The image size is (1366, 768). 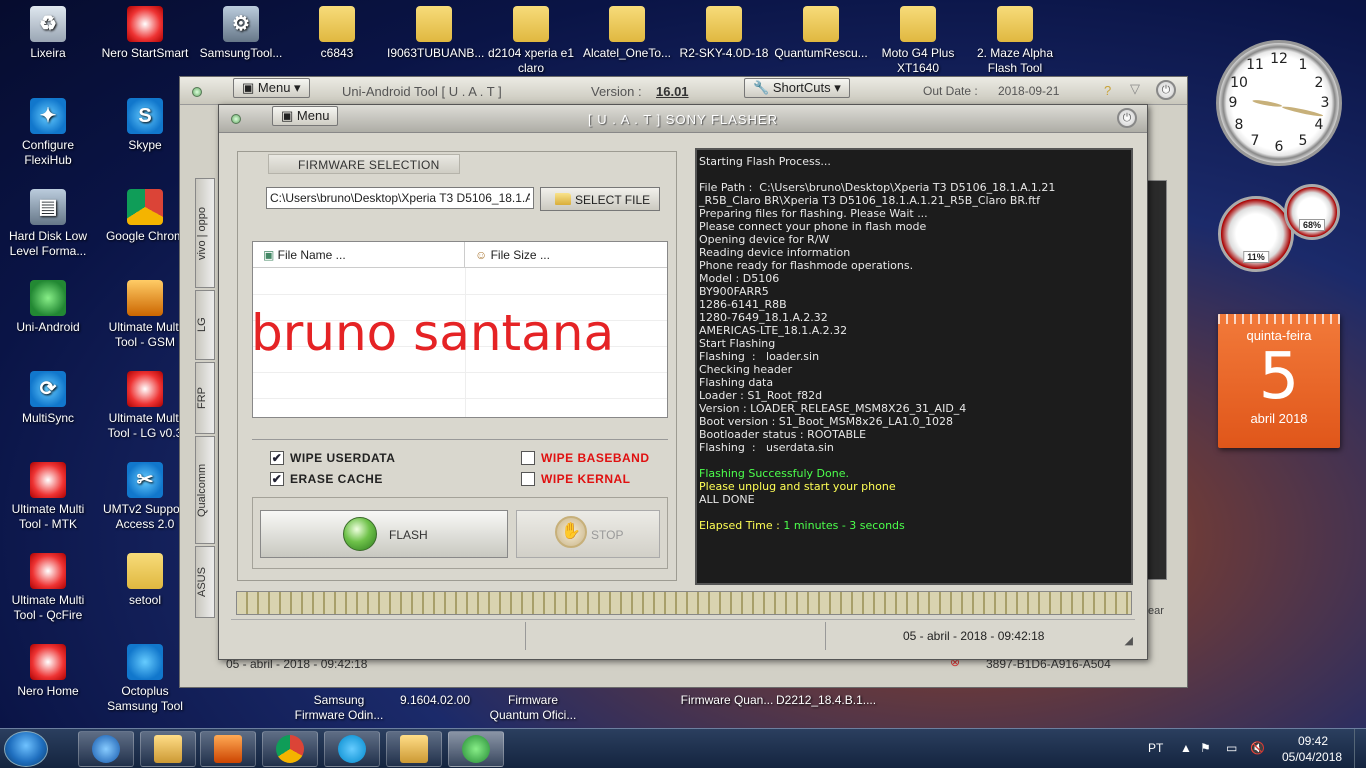 What do you see at coordinates (205, 490) in the screenshot?
I see `tab-qualcomm: Qualcomm` at bounding box center [205, 490].